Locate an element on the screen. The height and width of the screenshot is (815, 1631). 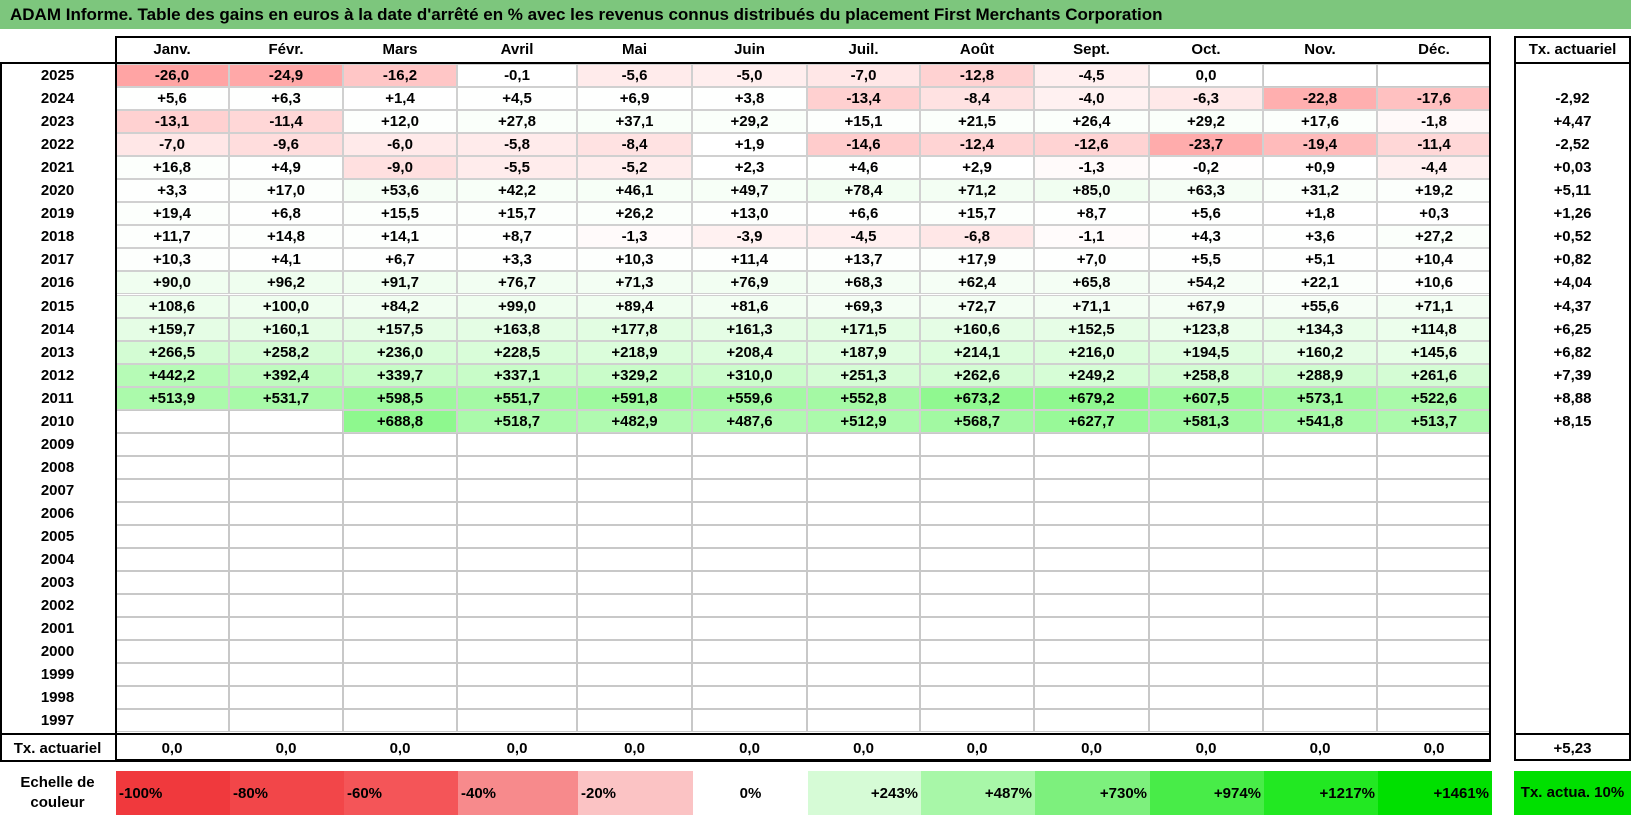
value-cell: +29,2 is located at coordinates (1206, 122).